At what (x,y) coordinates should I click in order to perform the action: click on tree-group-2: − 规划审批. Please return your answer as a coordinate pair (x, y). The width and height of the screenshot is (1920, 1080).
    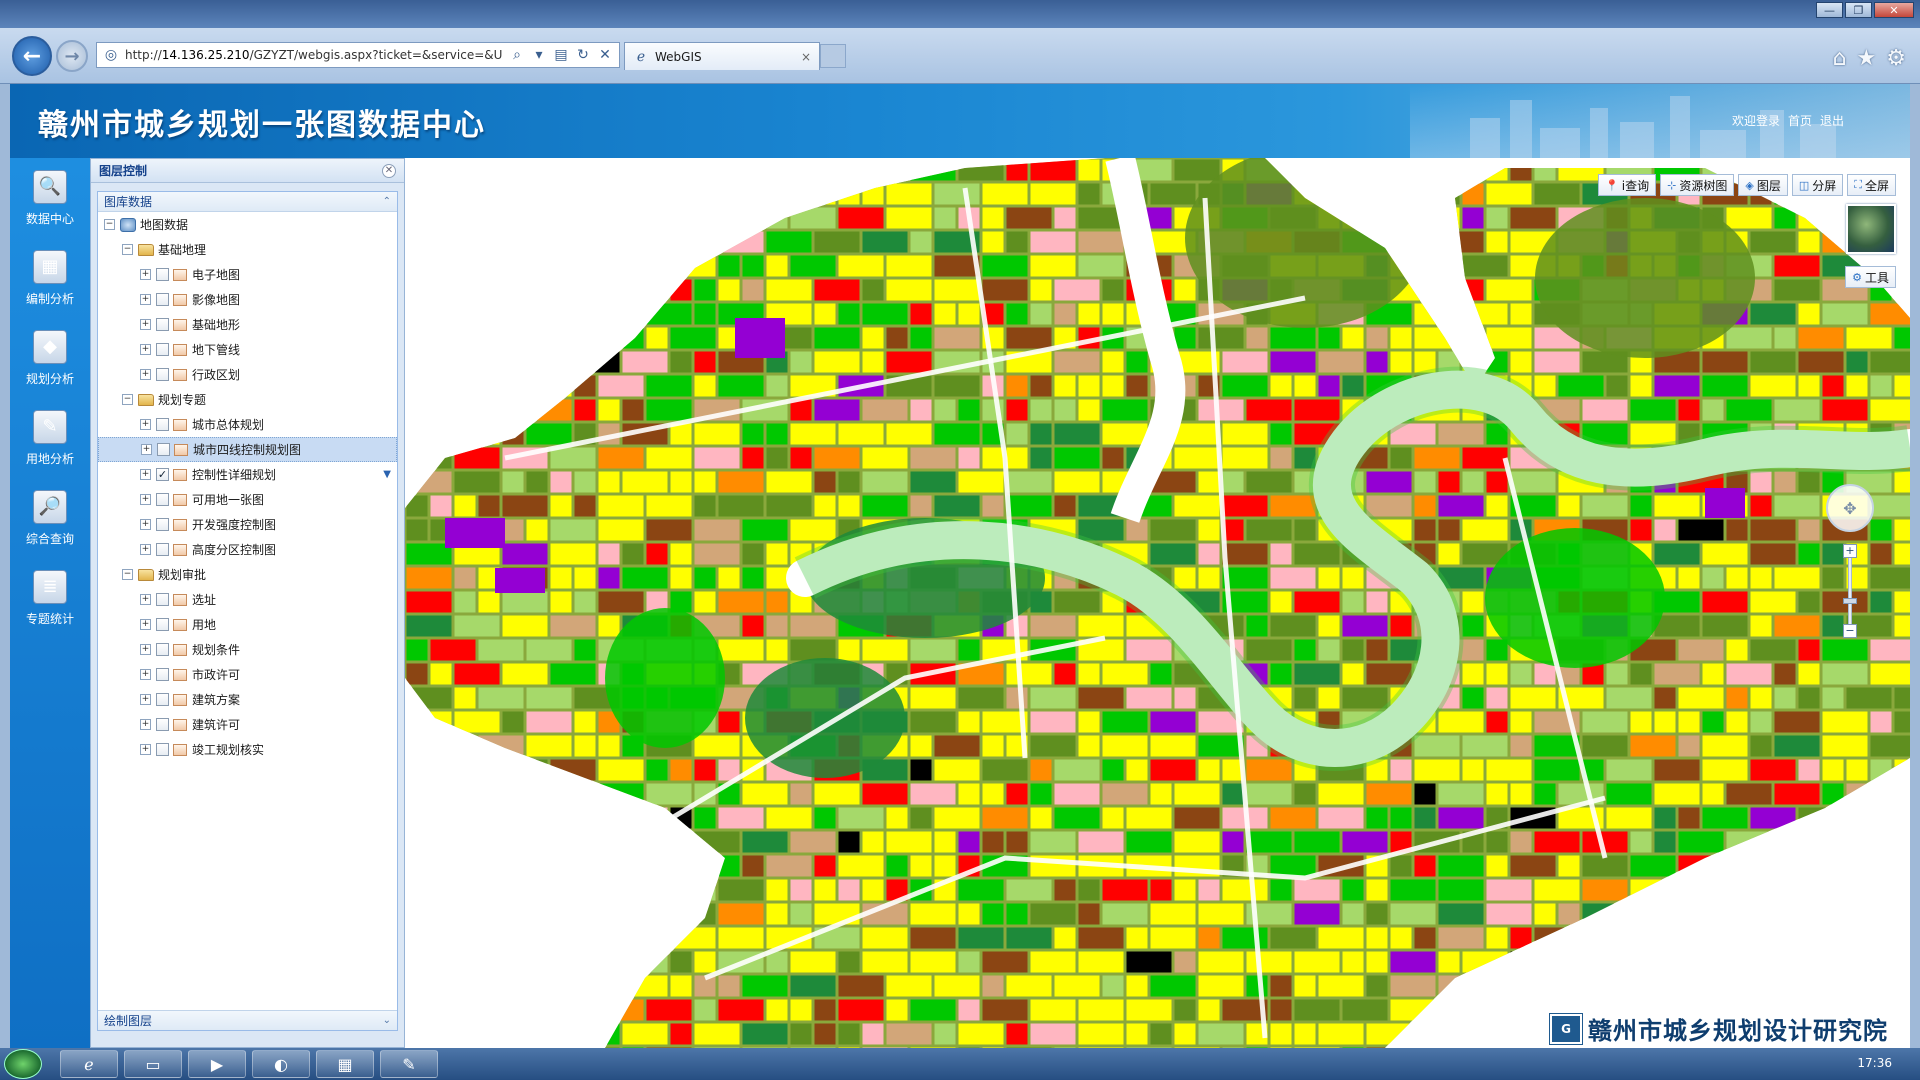
    Looking at the image, I should click on (247, 574).